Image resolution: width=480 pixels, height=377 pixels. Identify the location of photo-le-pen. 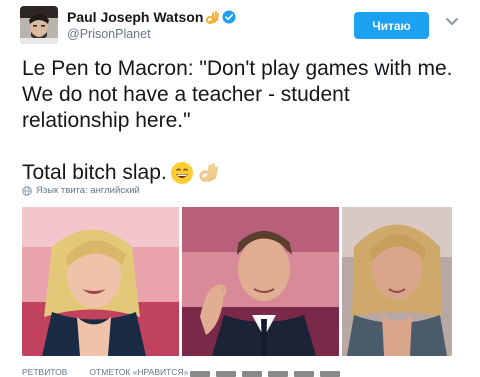
(100, 281).